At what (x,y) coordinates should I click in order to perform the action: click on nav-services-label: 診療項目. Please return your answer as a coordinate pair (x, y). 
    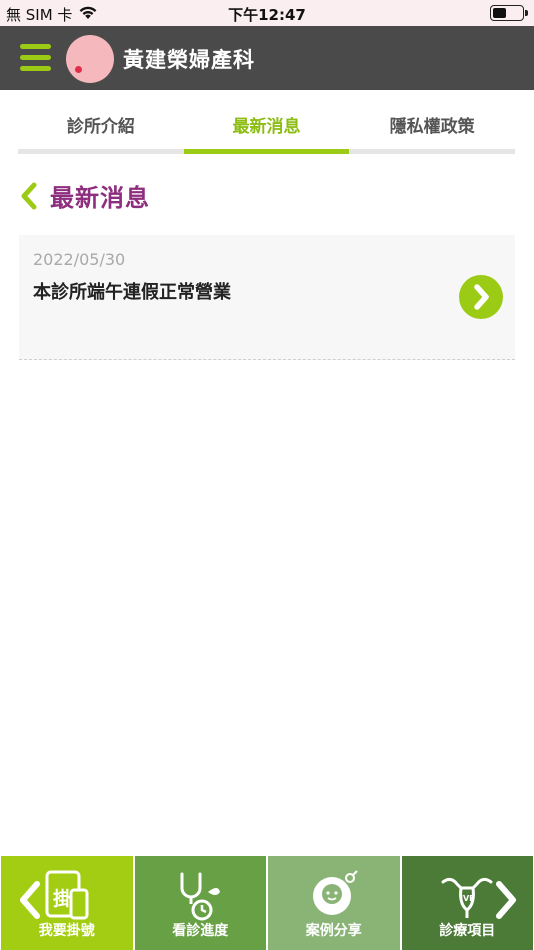
    Looking at the image, I should click on (467, 931).